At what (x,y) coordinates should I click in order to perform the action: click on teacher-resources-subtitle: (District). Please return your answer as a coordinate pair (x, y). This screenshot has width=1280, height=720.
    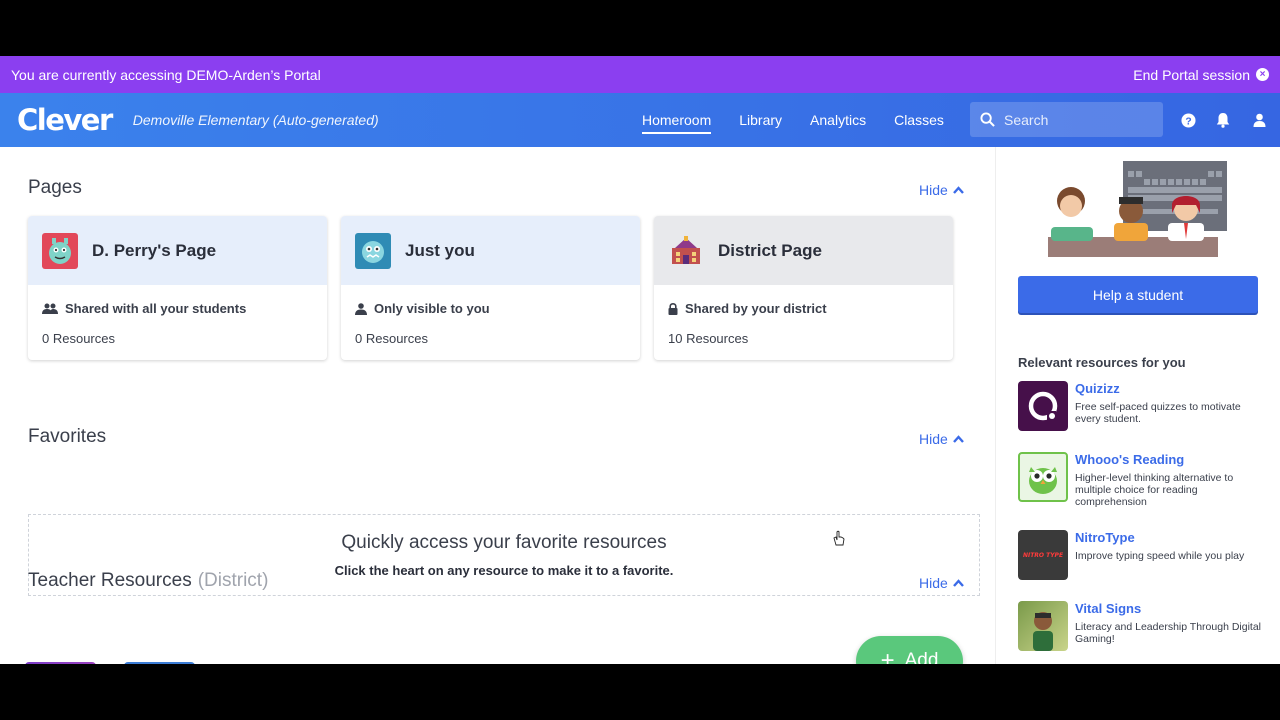
    Looking at the image, I should click on (233, 580).